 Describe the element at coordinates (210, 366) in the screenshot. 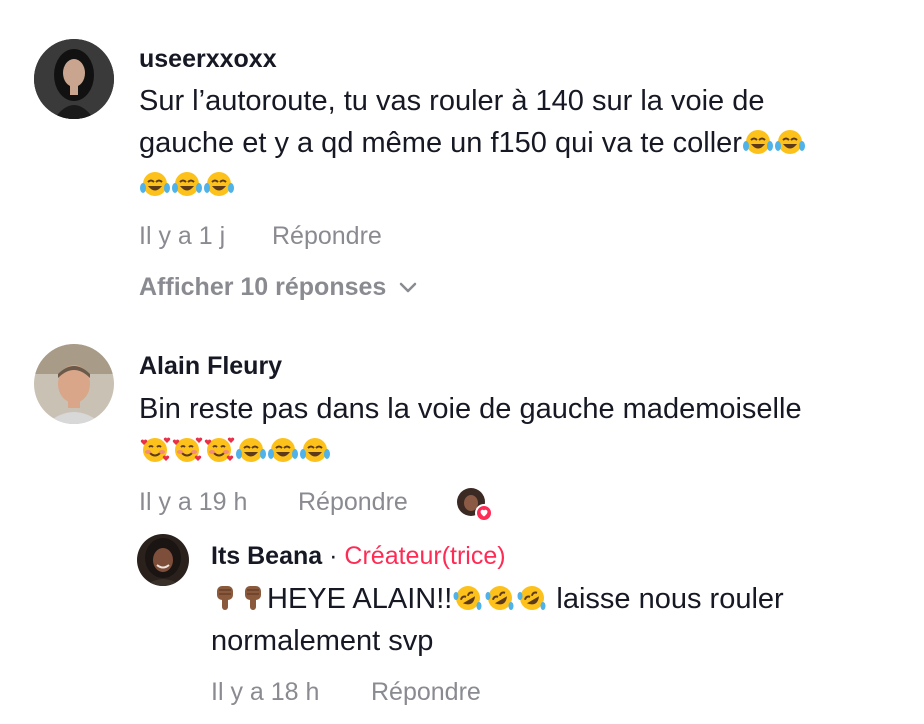

I see `comment-username: Alain Fleury` at that location.